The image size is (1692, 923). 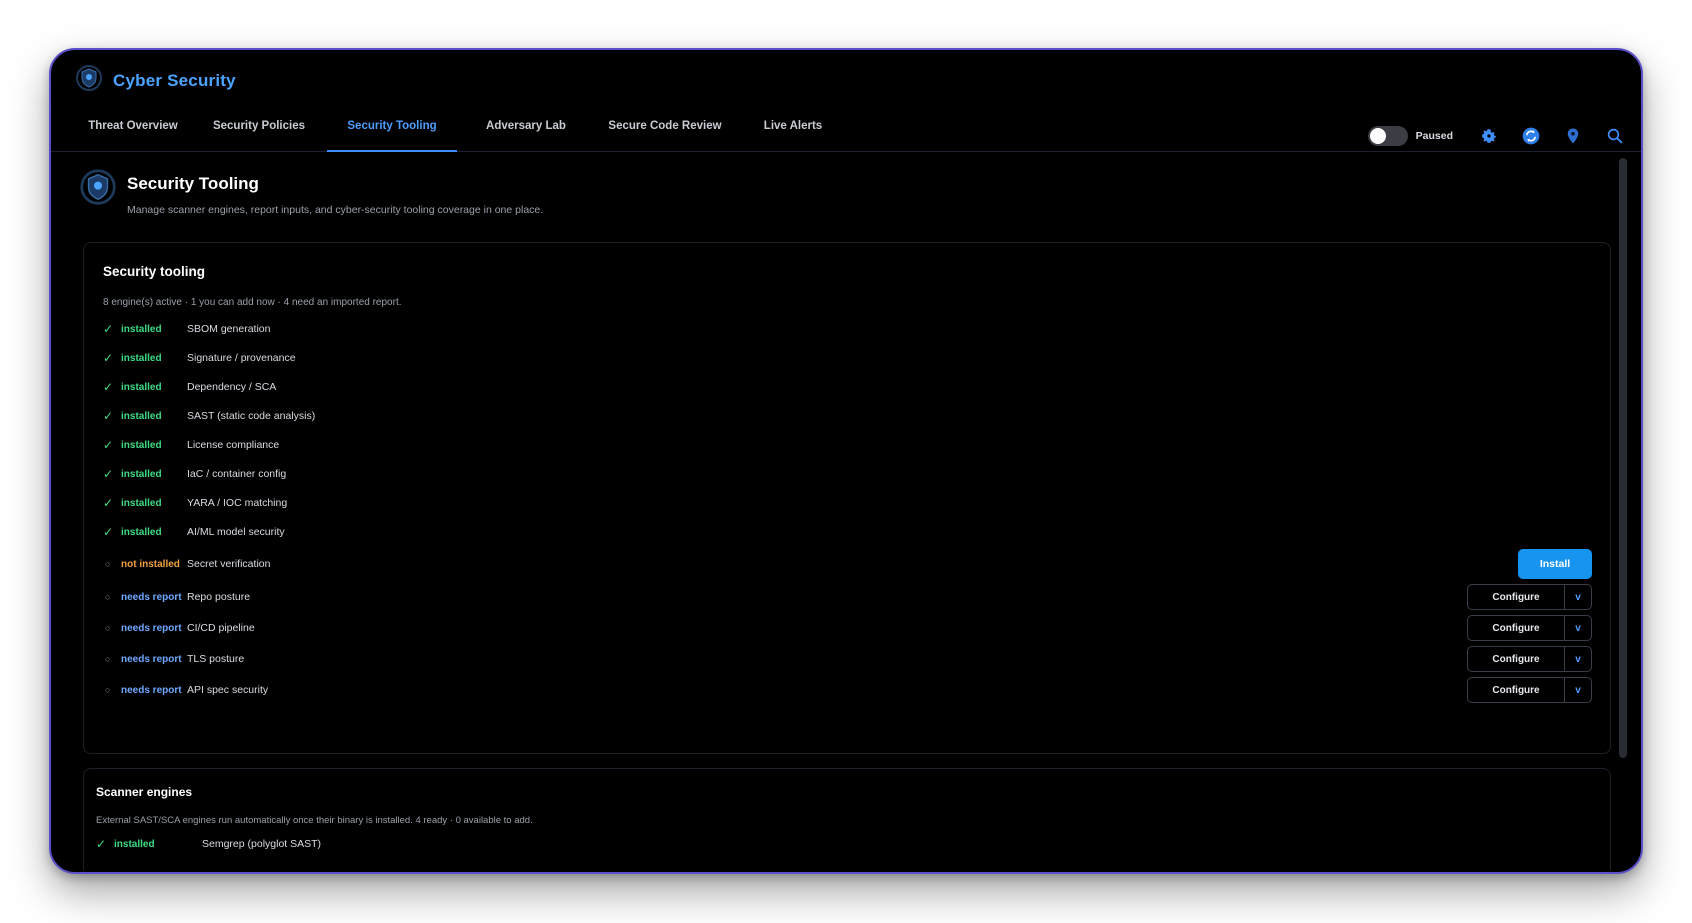 I want to click on tool-name: SBOM generation, so click(x=229, y=329).